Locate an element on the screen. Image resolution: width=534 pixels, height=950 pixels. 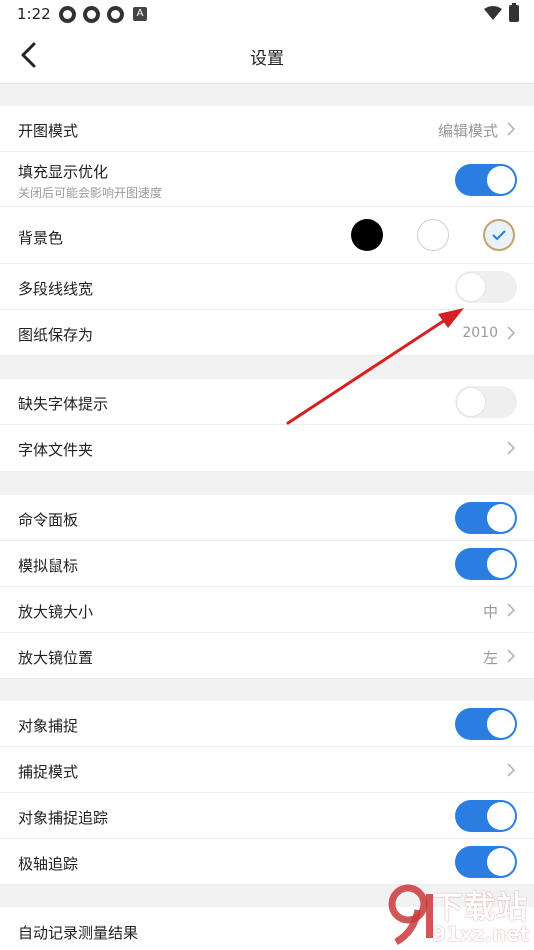
red-arrow-annotation is located at coordinates (375, 366).